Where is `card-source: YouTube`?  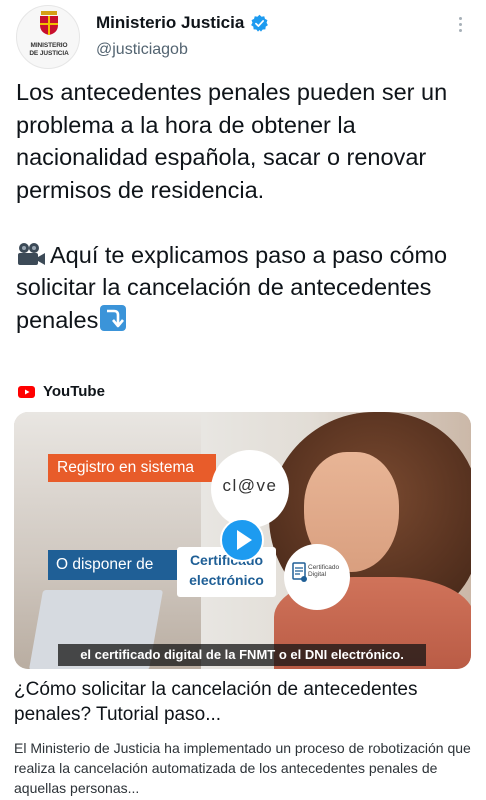 card-source: YouTube is located at coordinates (61, 391).